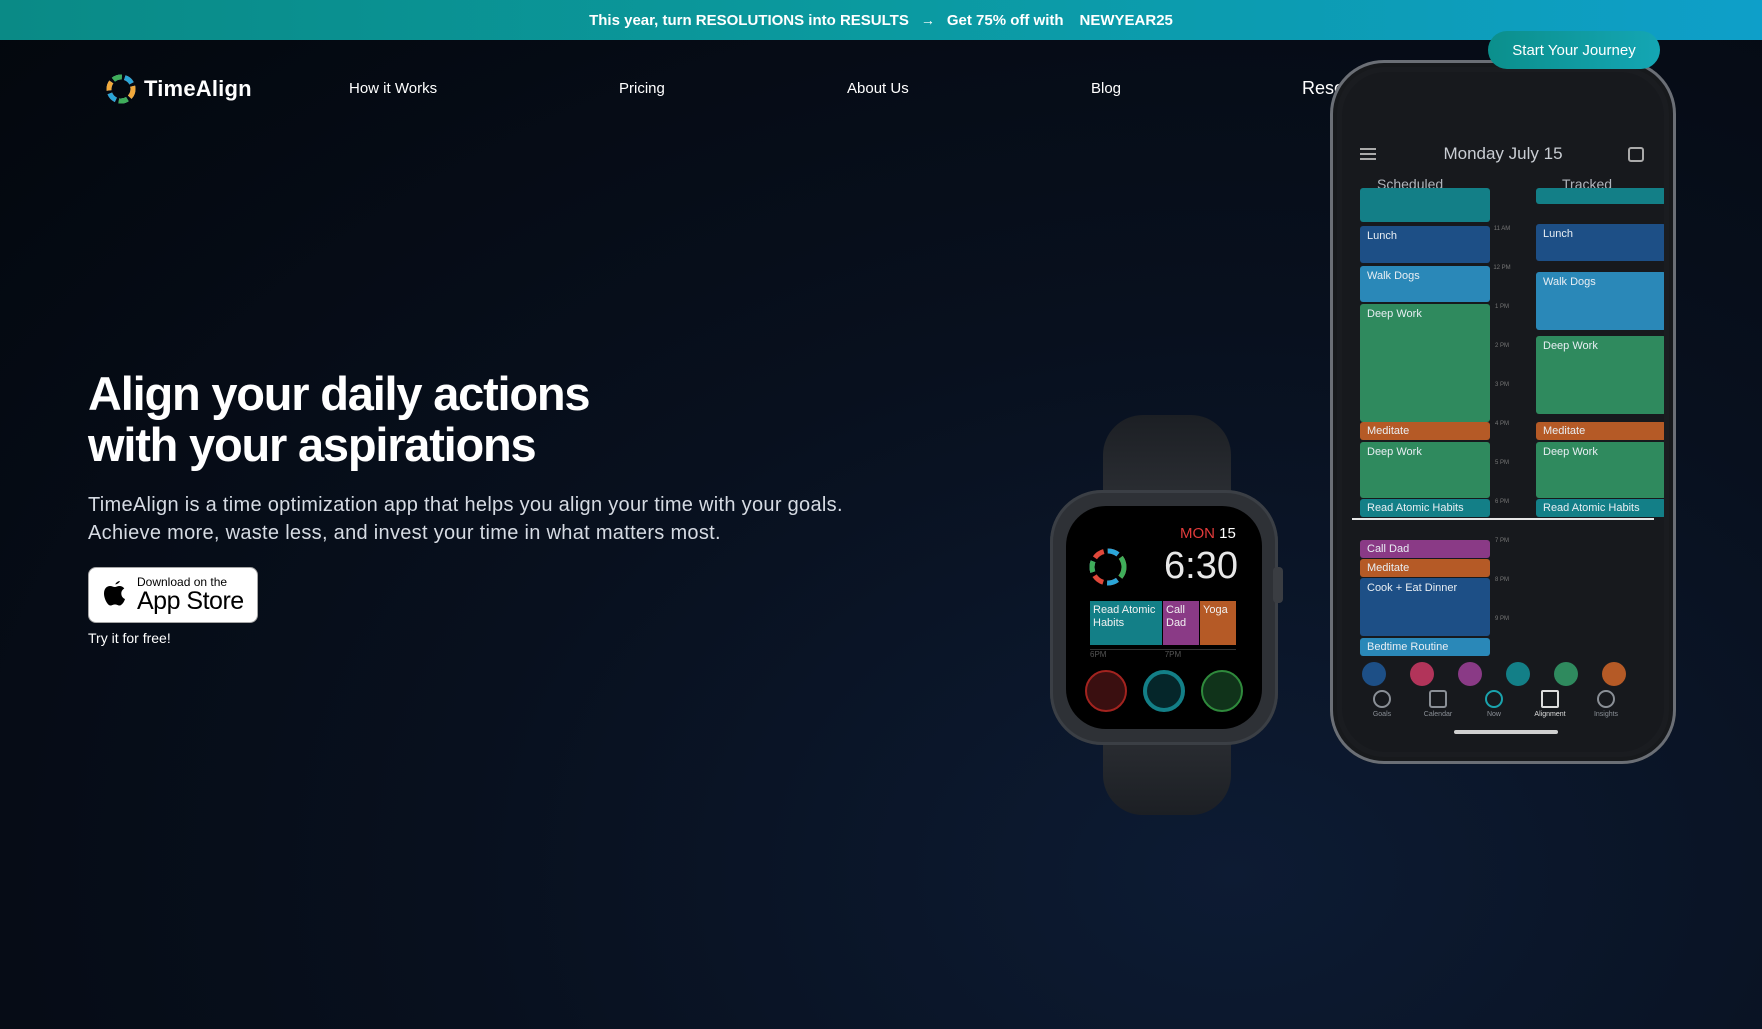  Describe the element at coordinates (1600, 431) in the screenshot. I see `tracked-event: Meditate` at that location.